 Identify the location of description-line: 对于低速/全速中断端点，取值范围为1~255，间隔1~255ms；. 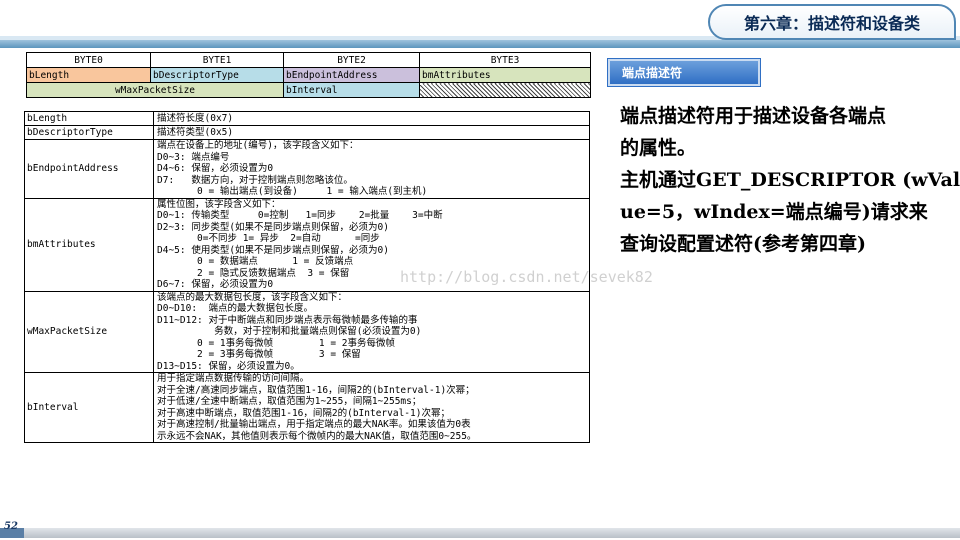
(289, 401).